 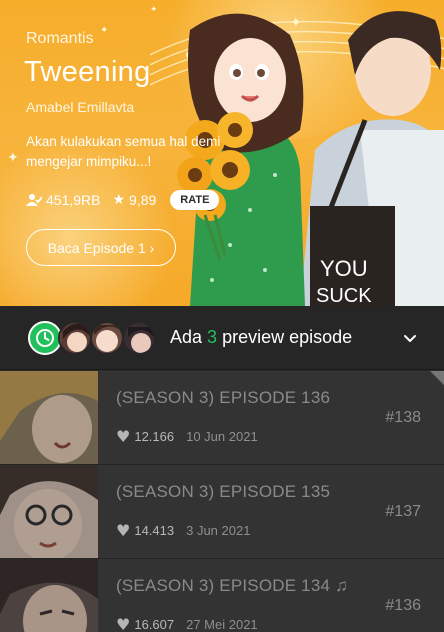 What do you see at coordinates (119, 200) in the screenshot?
I see `star-icon: ★` at bounding box center [119, 200].